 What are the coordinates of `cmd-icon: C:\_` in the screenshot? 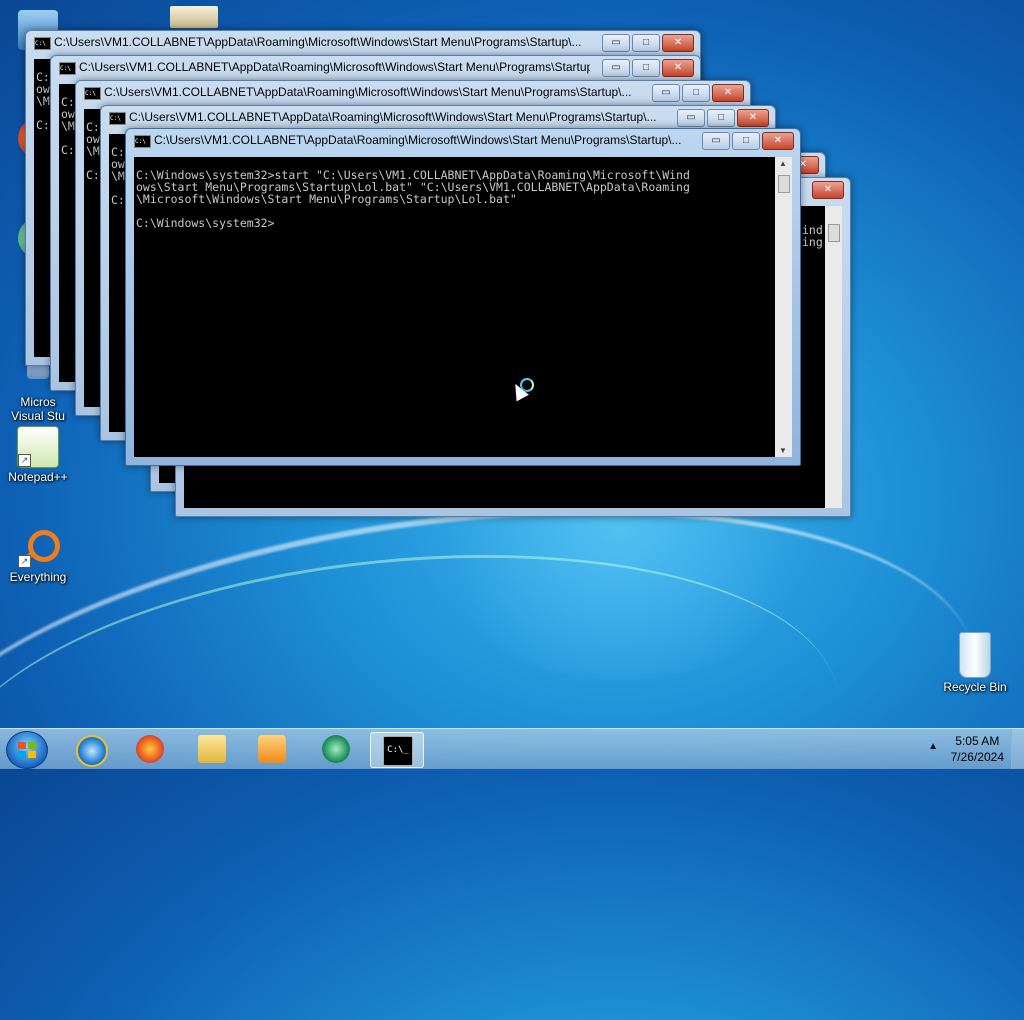 It's located at (398, 751).